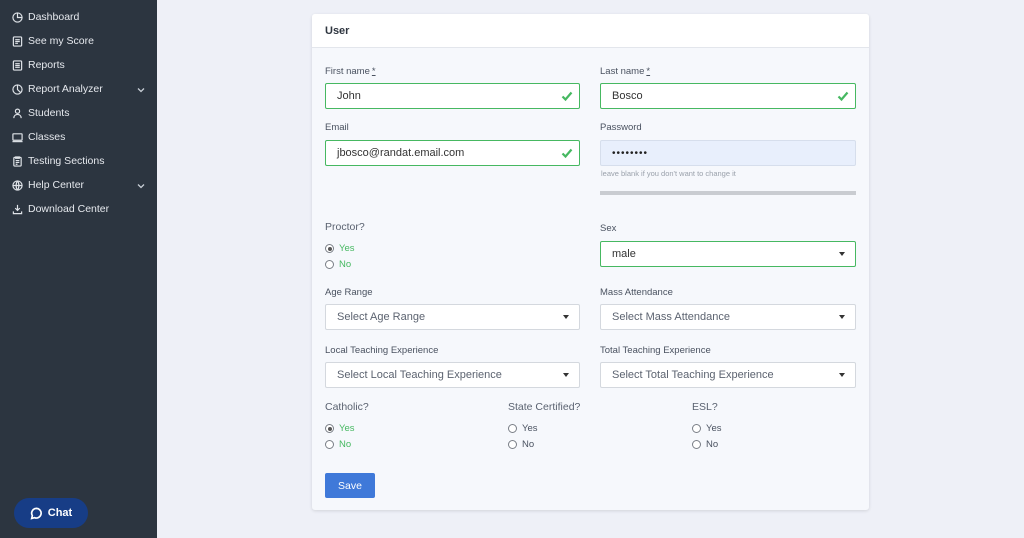  What do you see at coordinates (608, 228) in the screenshot?
I see `sex-label: Sex` at bounding box center [608, 228].